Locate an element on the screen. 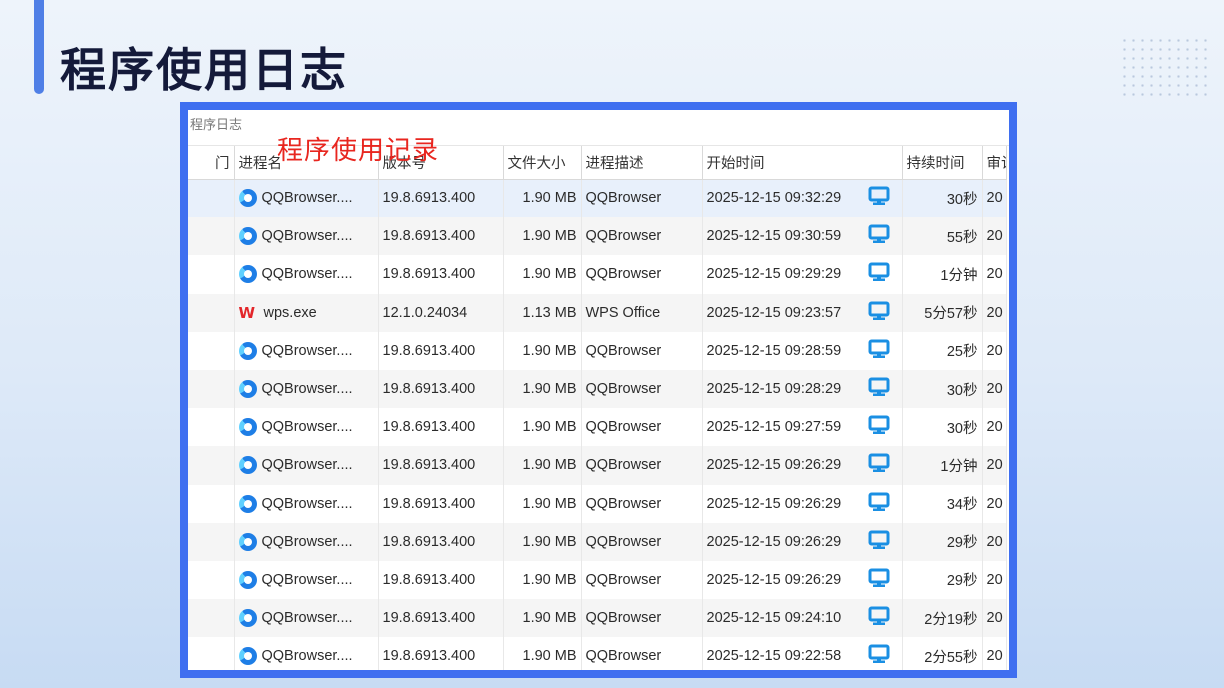 This screenshot has width=1224, height=688. wps-icon: W is located at coordinates (247, 312).